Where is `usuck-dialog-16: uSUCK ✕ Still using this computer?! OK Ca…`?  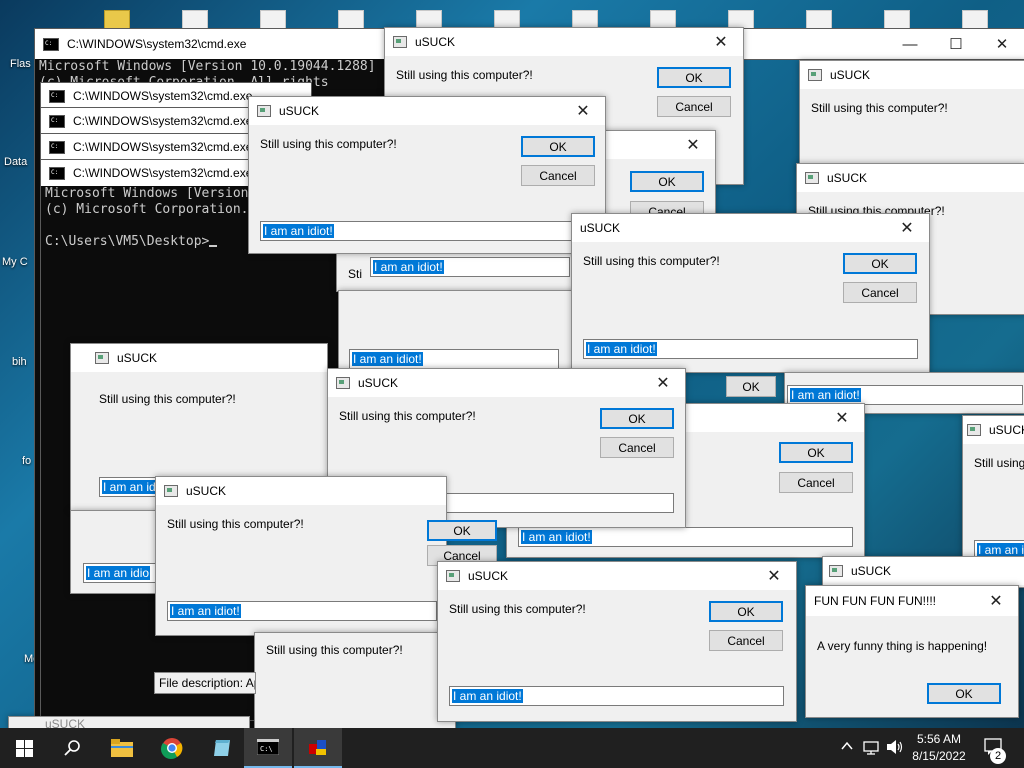 usuck-dialog-16: uSUCK ✕ Still using this computer?! OK Ca… is located at coordinates (617, 641).